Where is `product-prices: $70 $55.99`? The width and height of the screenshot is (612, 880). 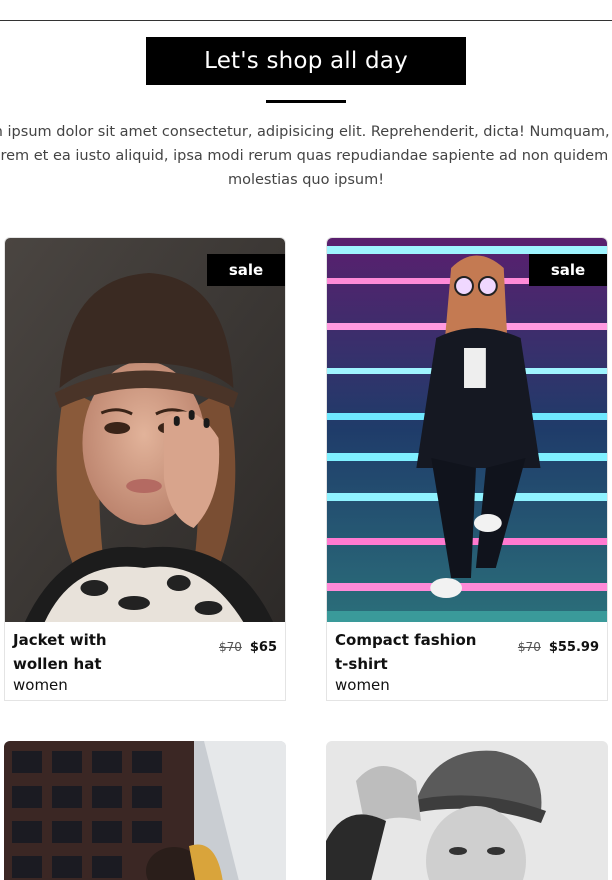 product-prices: $70 $55.99 is located at coordinates (558, 647).